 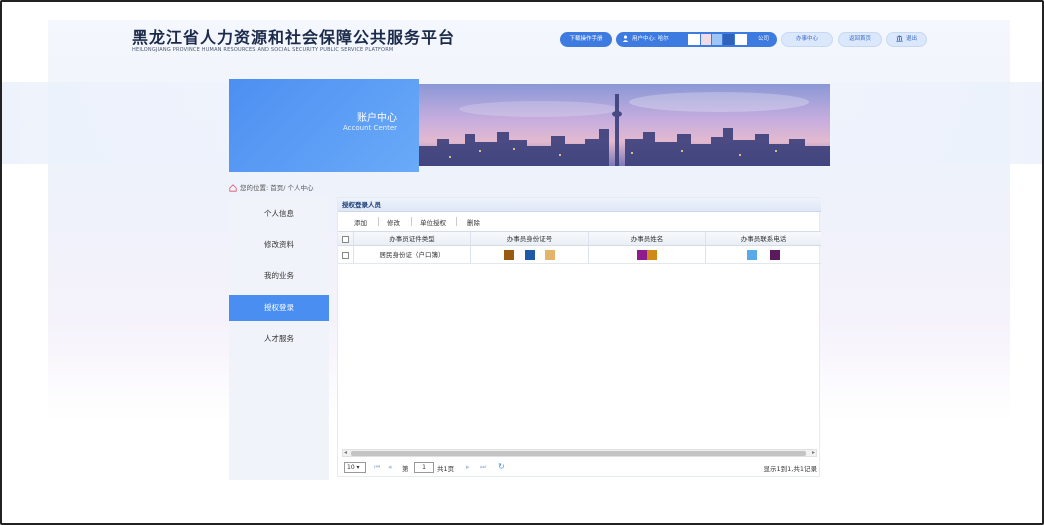 I want to click on row-select-cell, so click(x=346, y=254).